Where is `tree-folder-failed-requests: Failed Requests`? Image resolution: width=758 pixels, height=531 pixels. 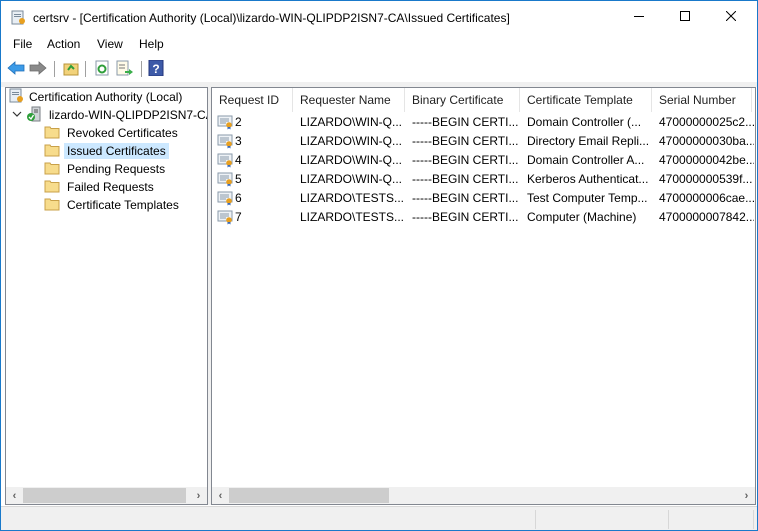 tree-folder-failed-requests: Failed Requests is located at coordinates (100, 187).